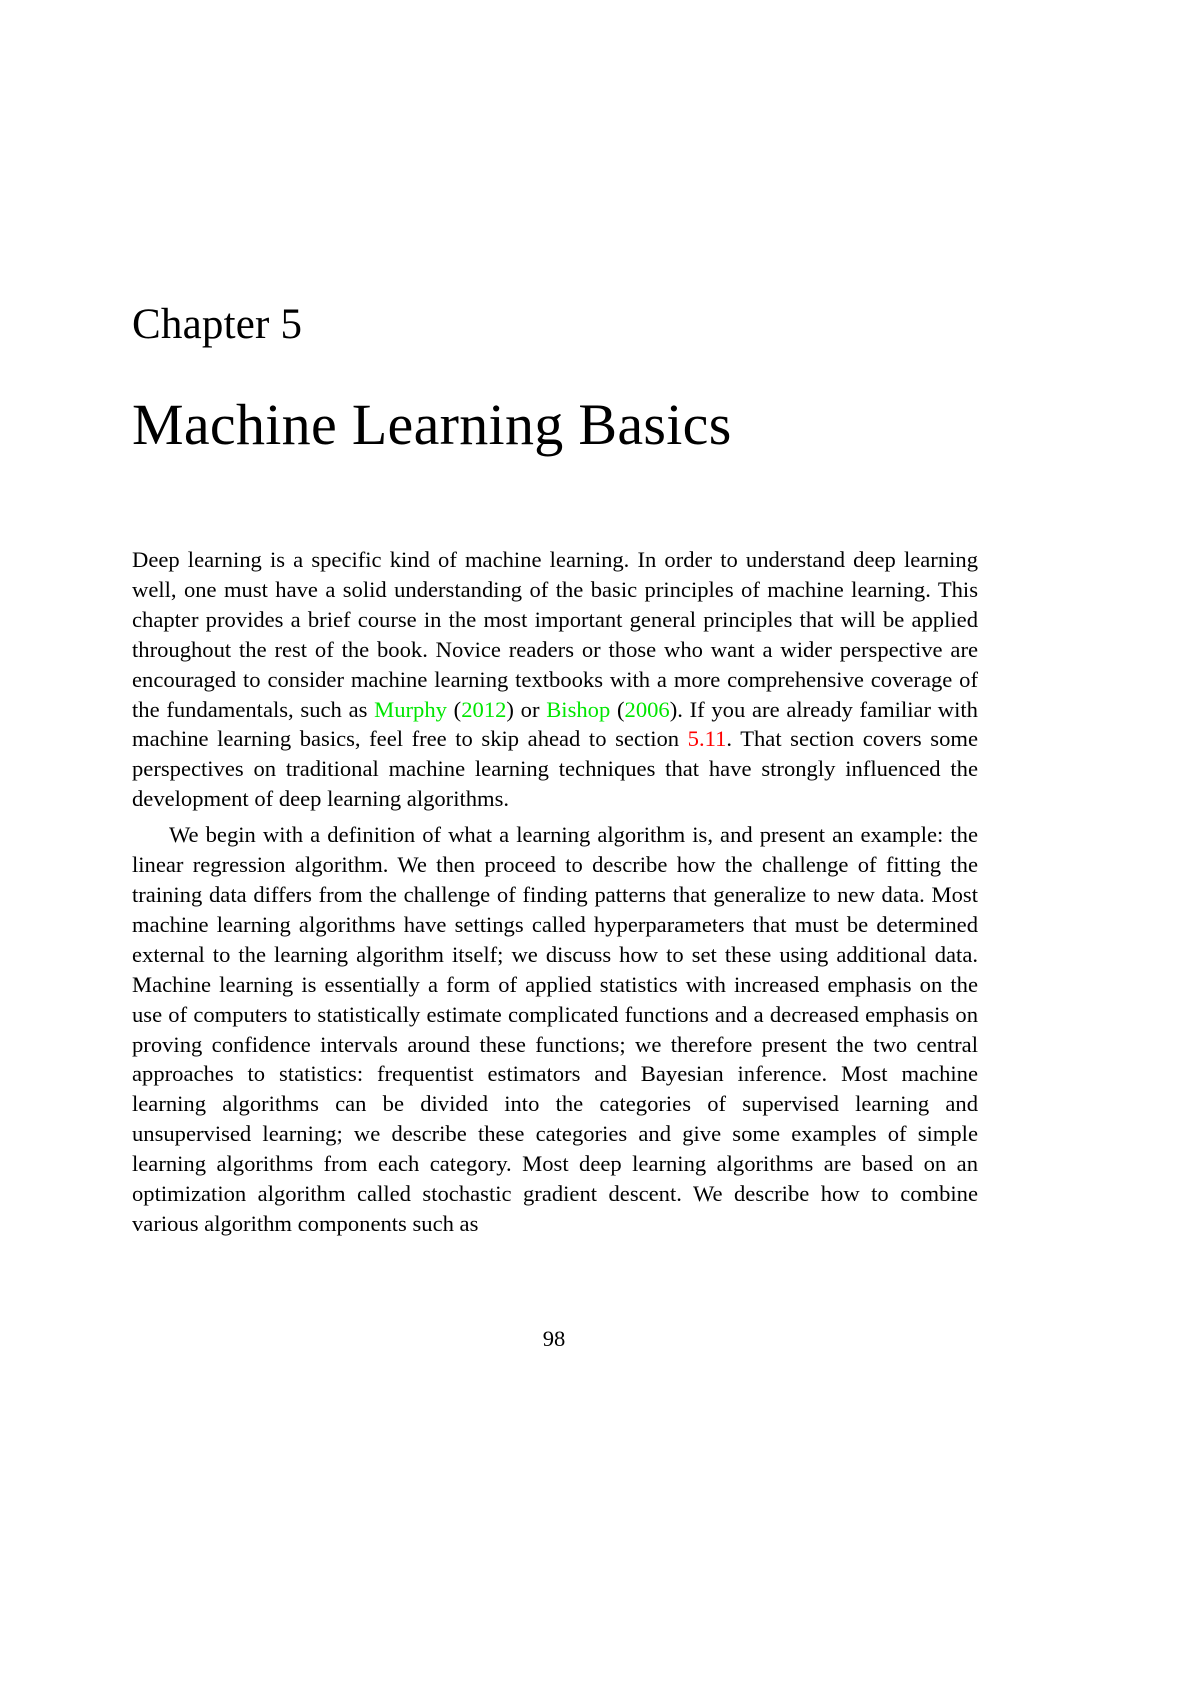 This screenshot has width=1190, height=1684. What do you see at coordinates (578, 709) in the screenshot?
I see `citation-link-bishop: Bishop` at bounding box center [578, 709].